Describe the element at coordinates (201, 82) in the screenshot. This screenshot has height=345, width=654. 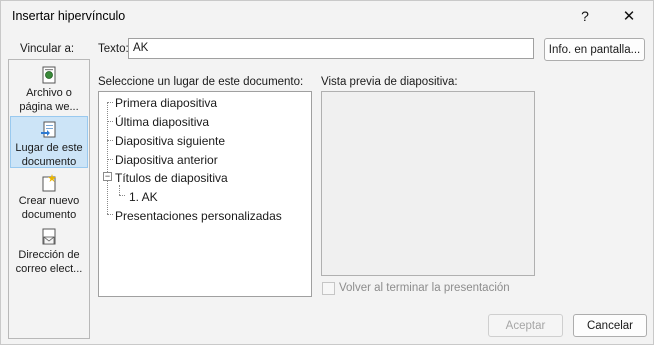
I see `select-place-label: Seleccione un lugar de este documento:` at that location.